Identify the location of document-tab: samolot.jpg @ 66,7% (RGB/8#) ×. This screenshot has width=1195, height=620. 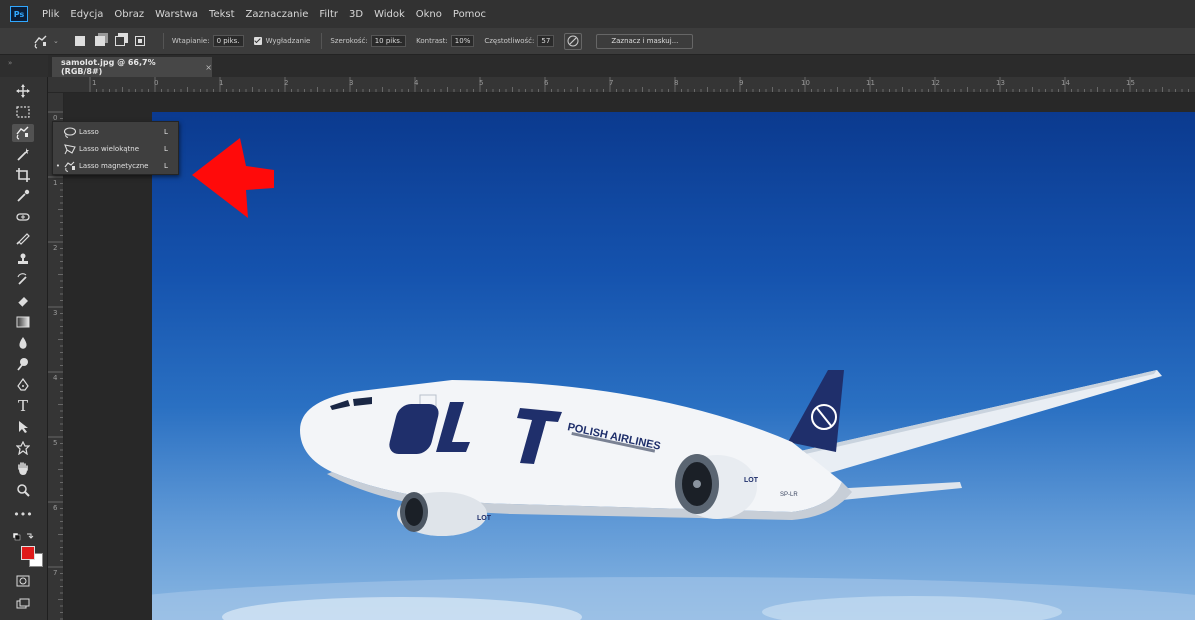
(132, 67).